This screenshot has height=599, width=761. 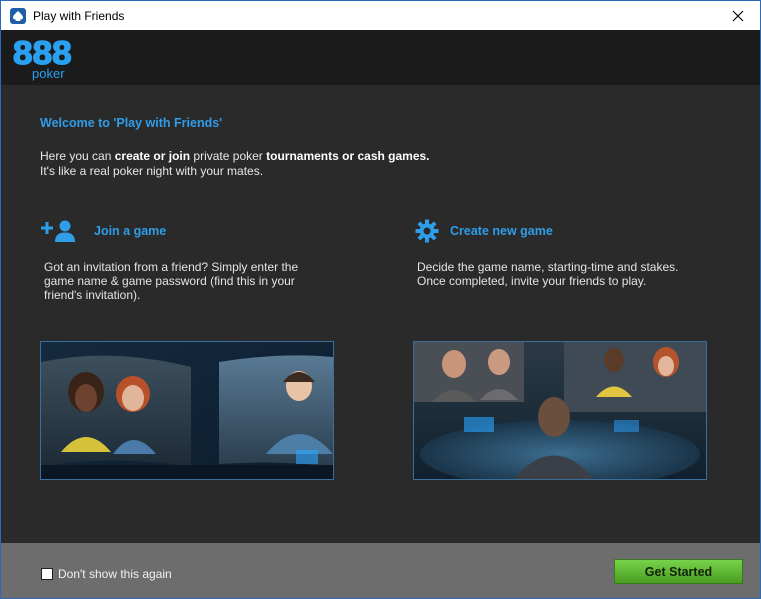 I want to click on gear-icon, so click(x=427, y=231).